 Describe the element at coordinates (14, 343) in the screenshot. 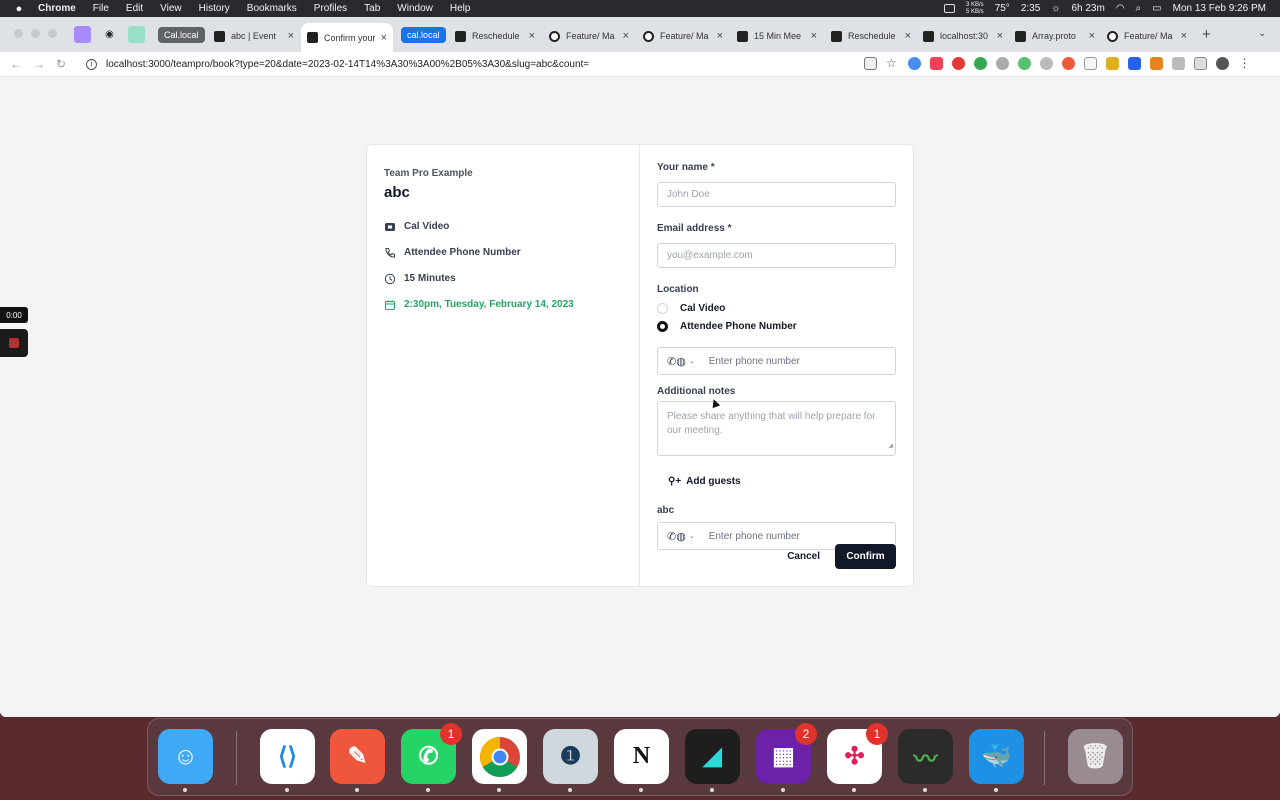

I see `recording-stop-button` at that location.